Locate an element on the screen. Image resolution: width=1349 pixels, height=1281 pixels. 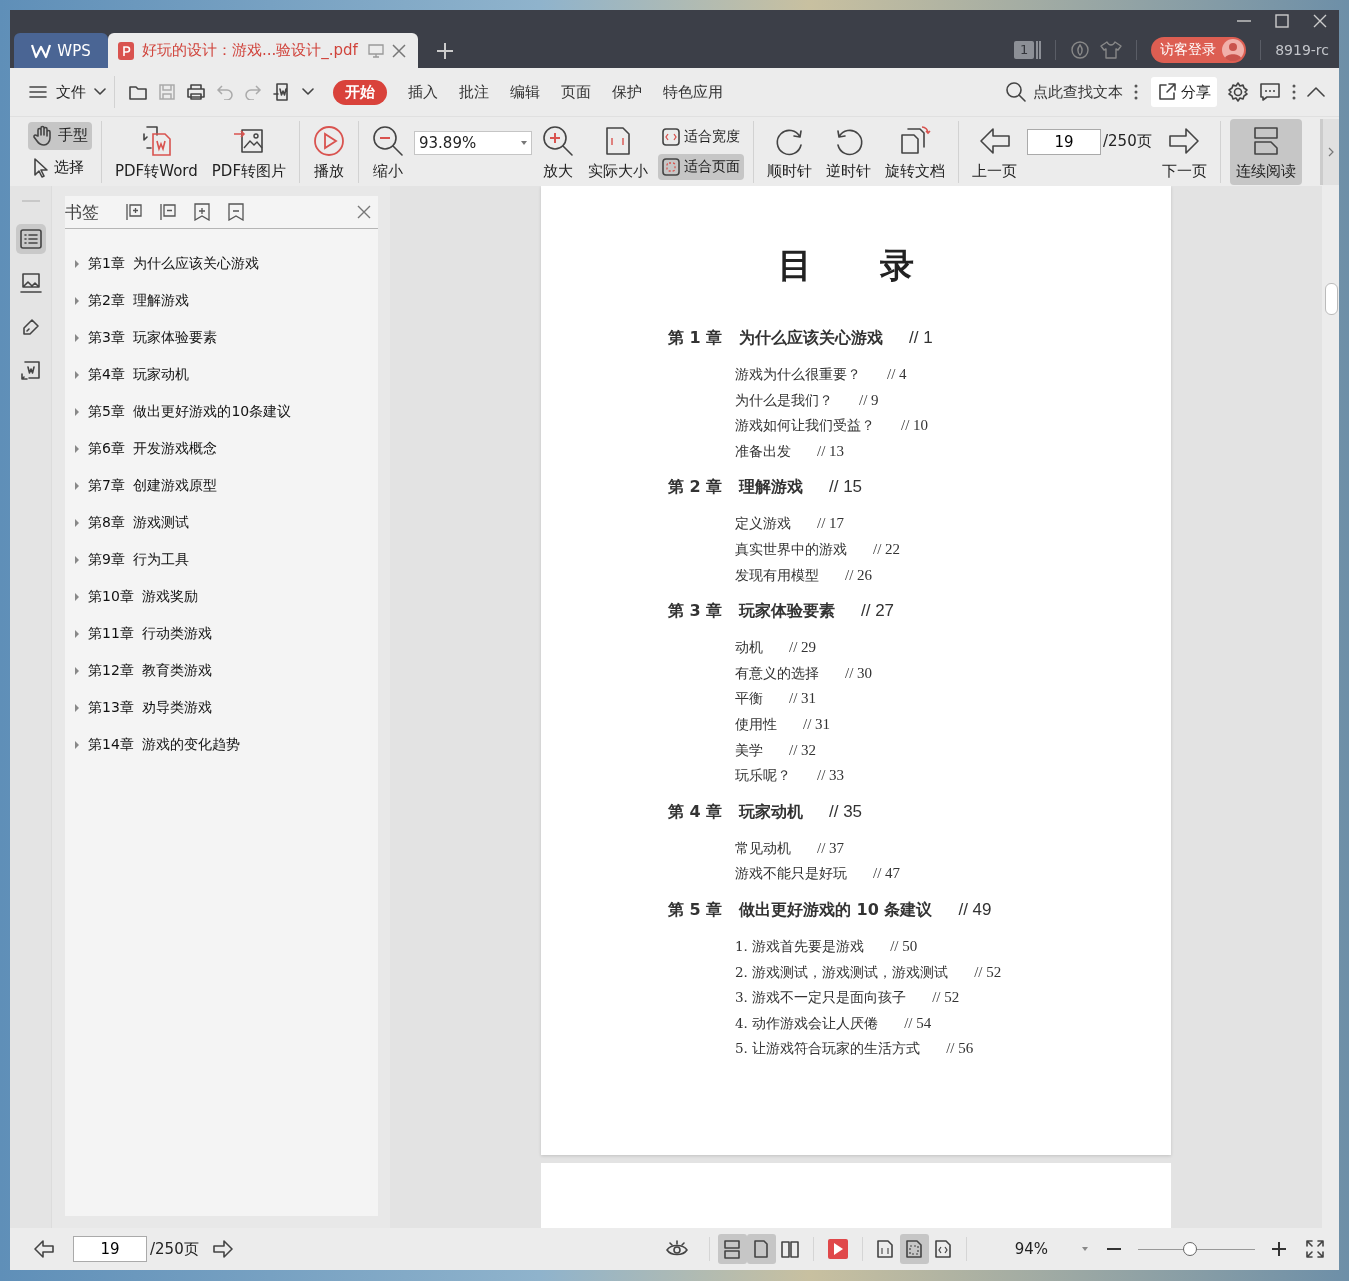
pdf-to-image-button: PDF转图片 is located at coordinates (248, 151).